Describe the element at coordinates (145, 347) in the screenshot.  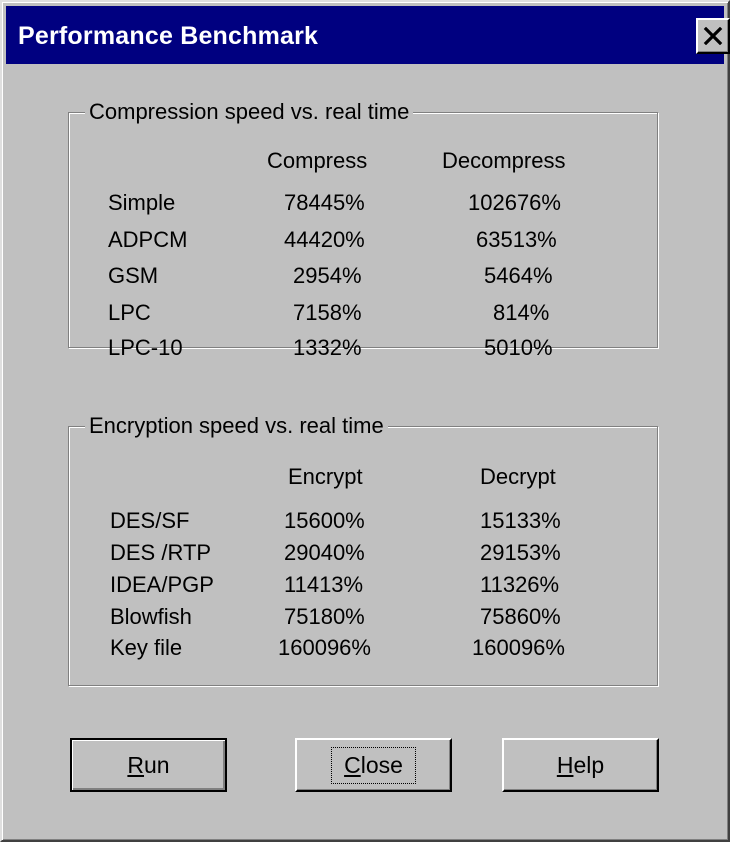
I see `codec-name: LPC-10` at that location.